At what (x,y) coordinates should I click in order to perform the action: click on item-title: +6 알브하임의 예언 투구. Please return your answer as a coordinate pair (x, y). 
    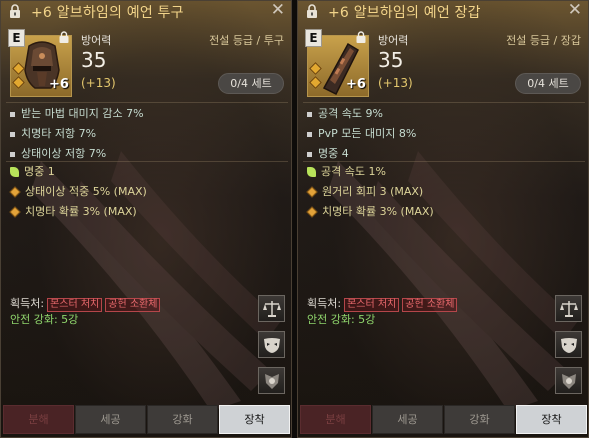
    Looking at the image, I should click on (107, 13).